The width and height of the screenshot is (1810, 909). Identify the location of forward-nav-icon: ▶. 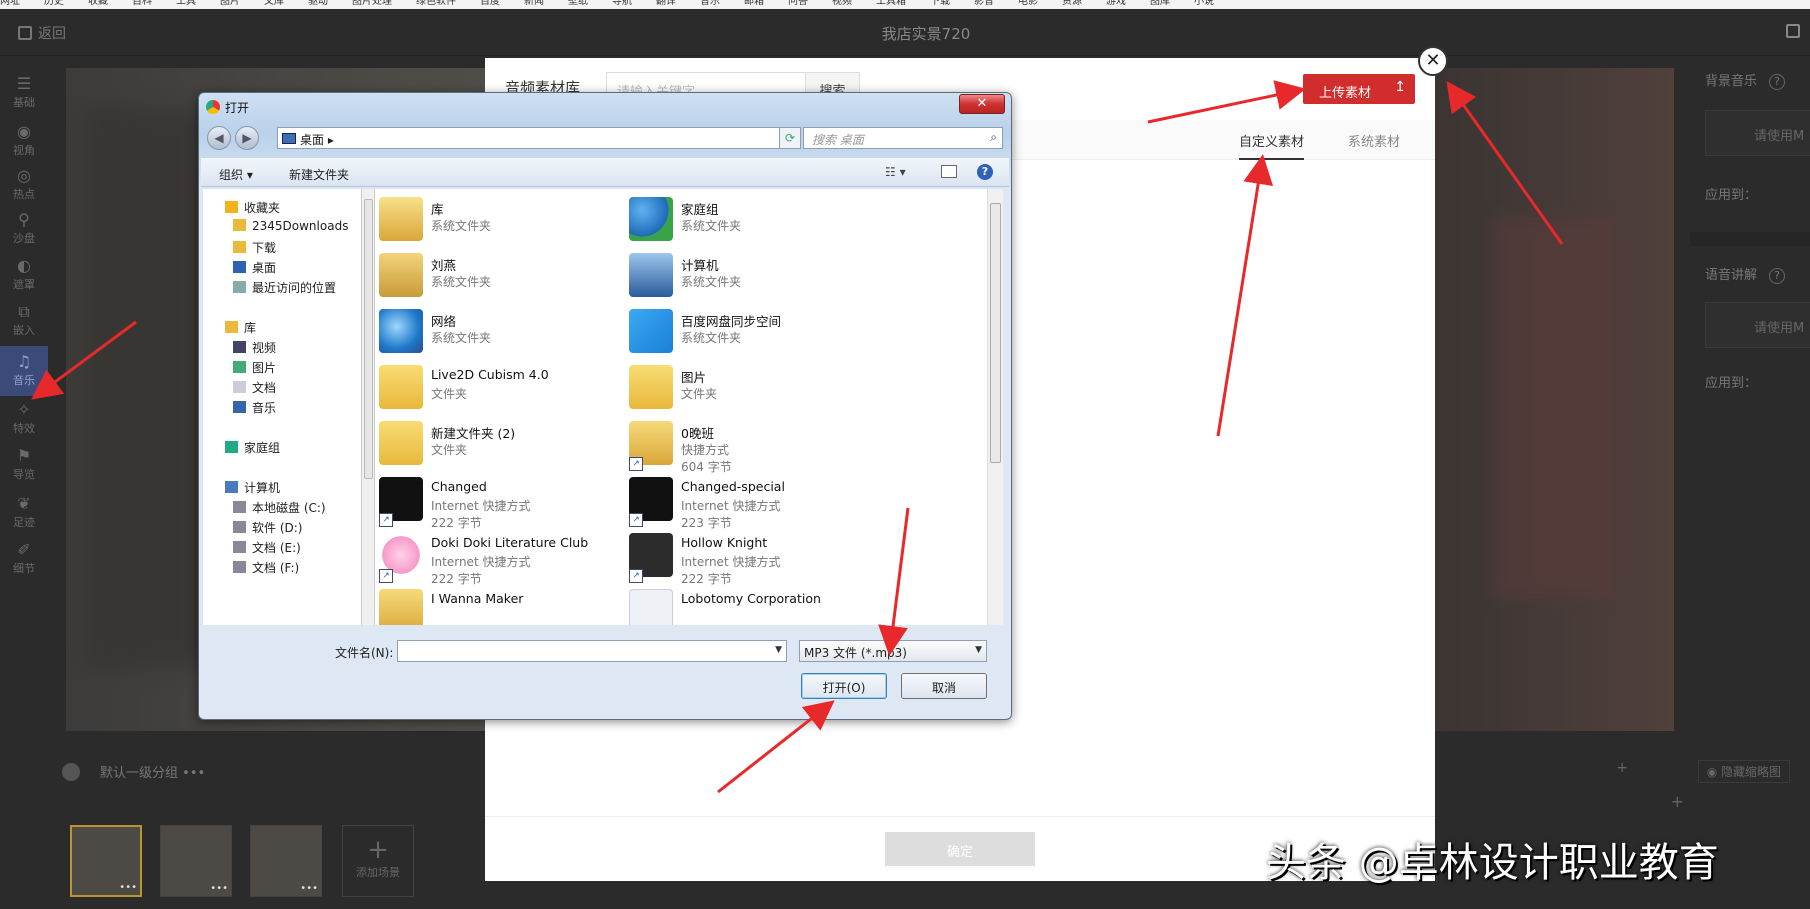
(247, 138).